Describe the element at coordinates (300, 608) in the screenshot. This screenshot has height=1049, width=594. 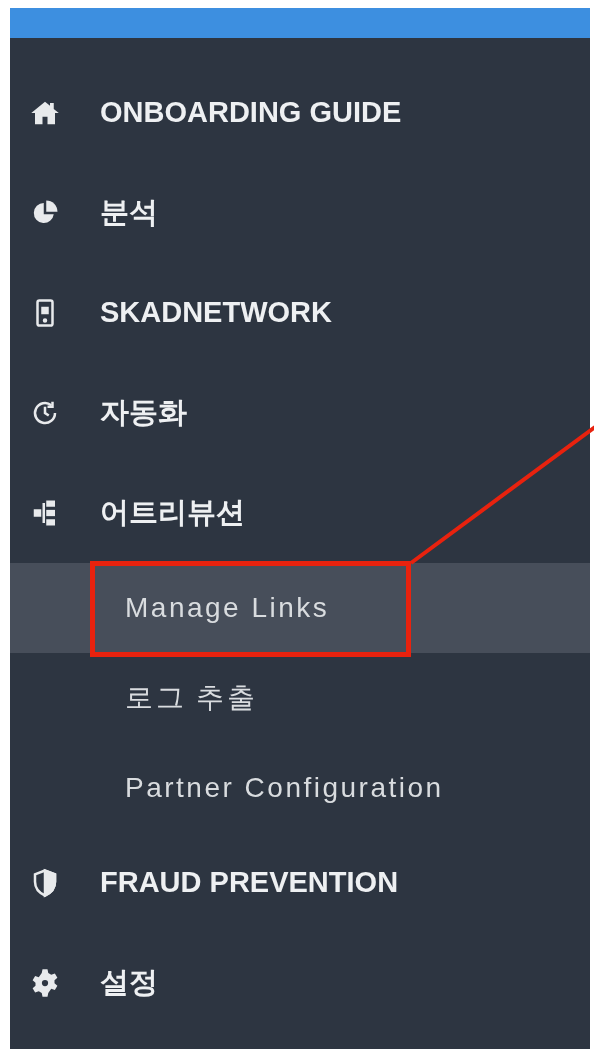
I see `submenu-item: Manage Links` at that location.